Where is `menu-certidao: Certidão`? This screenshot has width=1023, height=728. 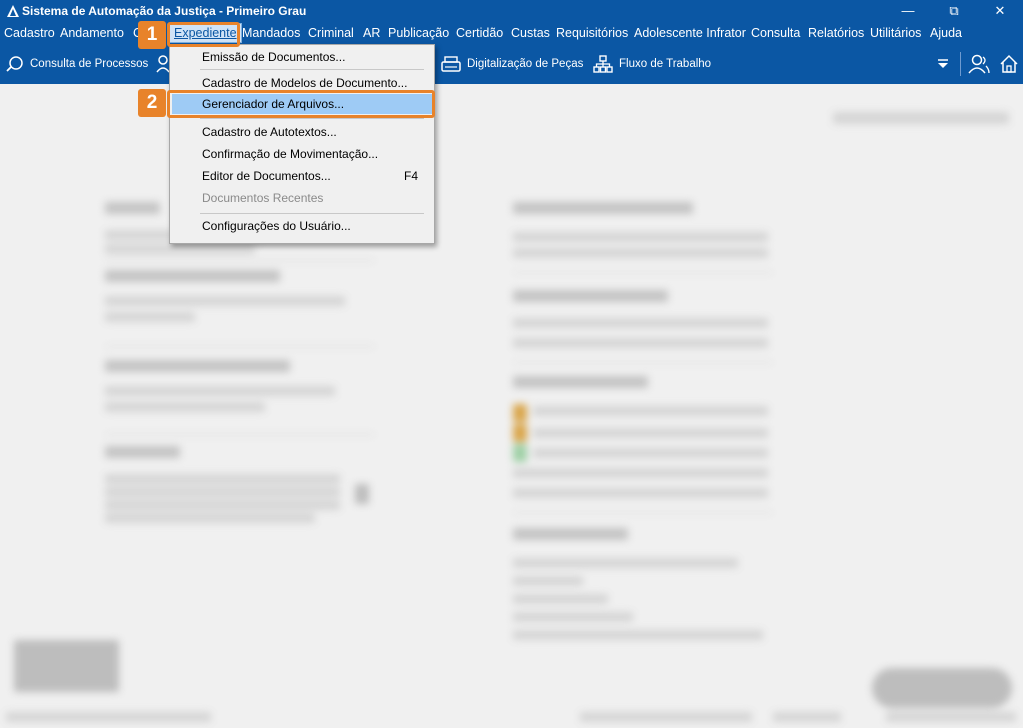
menu-certidao: Certidão is located at coordinates (479, 33).